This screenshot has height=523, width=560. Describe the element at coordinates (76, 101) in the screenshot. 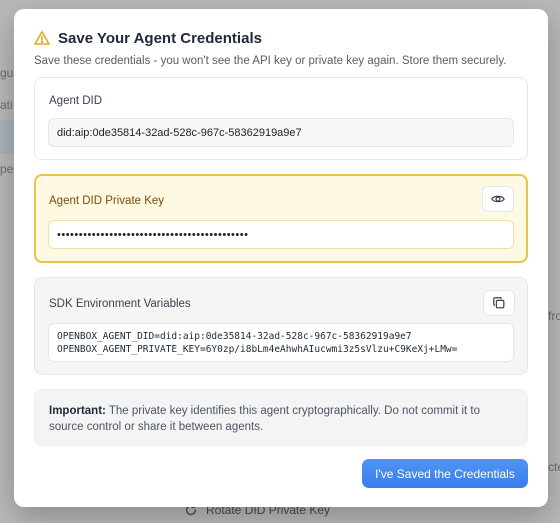

I see `agent-did-label: Agent DID` at that location.